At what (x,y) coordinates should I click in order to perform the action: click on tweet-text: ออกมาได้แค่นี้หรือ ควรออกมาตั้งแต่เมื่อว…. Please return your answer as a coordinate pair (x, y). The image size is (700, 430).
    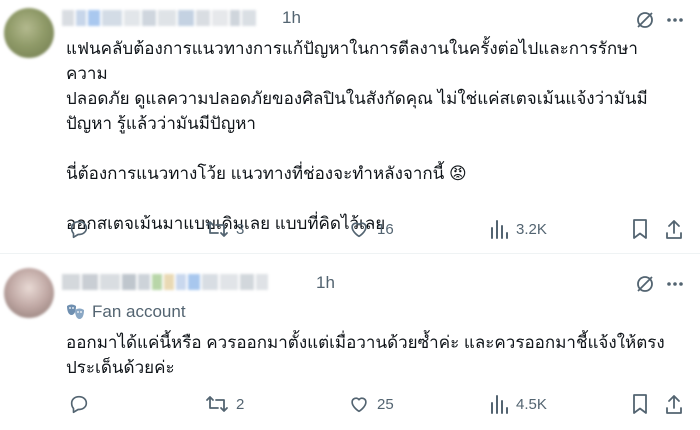
    Looking at the image, I should click on (365, 355).